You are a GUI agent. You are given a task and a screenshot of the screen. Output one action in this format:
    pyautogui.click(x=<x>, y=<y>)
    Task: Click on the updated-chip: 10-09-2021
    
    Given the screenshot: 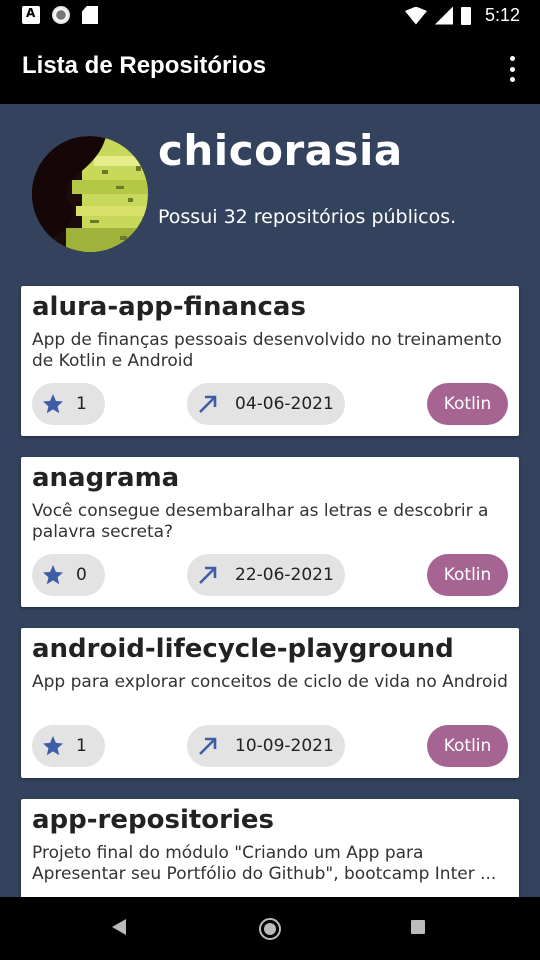 What is the action you would take?
    pyautogui.click(x=266, y=746)
    